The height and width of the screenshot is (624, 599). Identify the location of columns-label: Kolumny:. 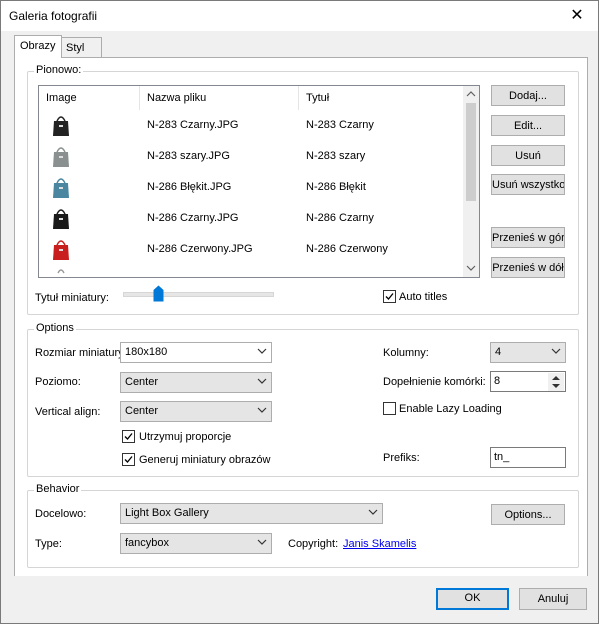
(406, 353).